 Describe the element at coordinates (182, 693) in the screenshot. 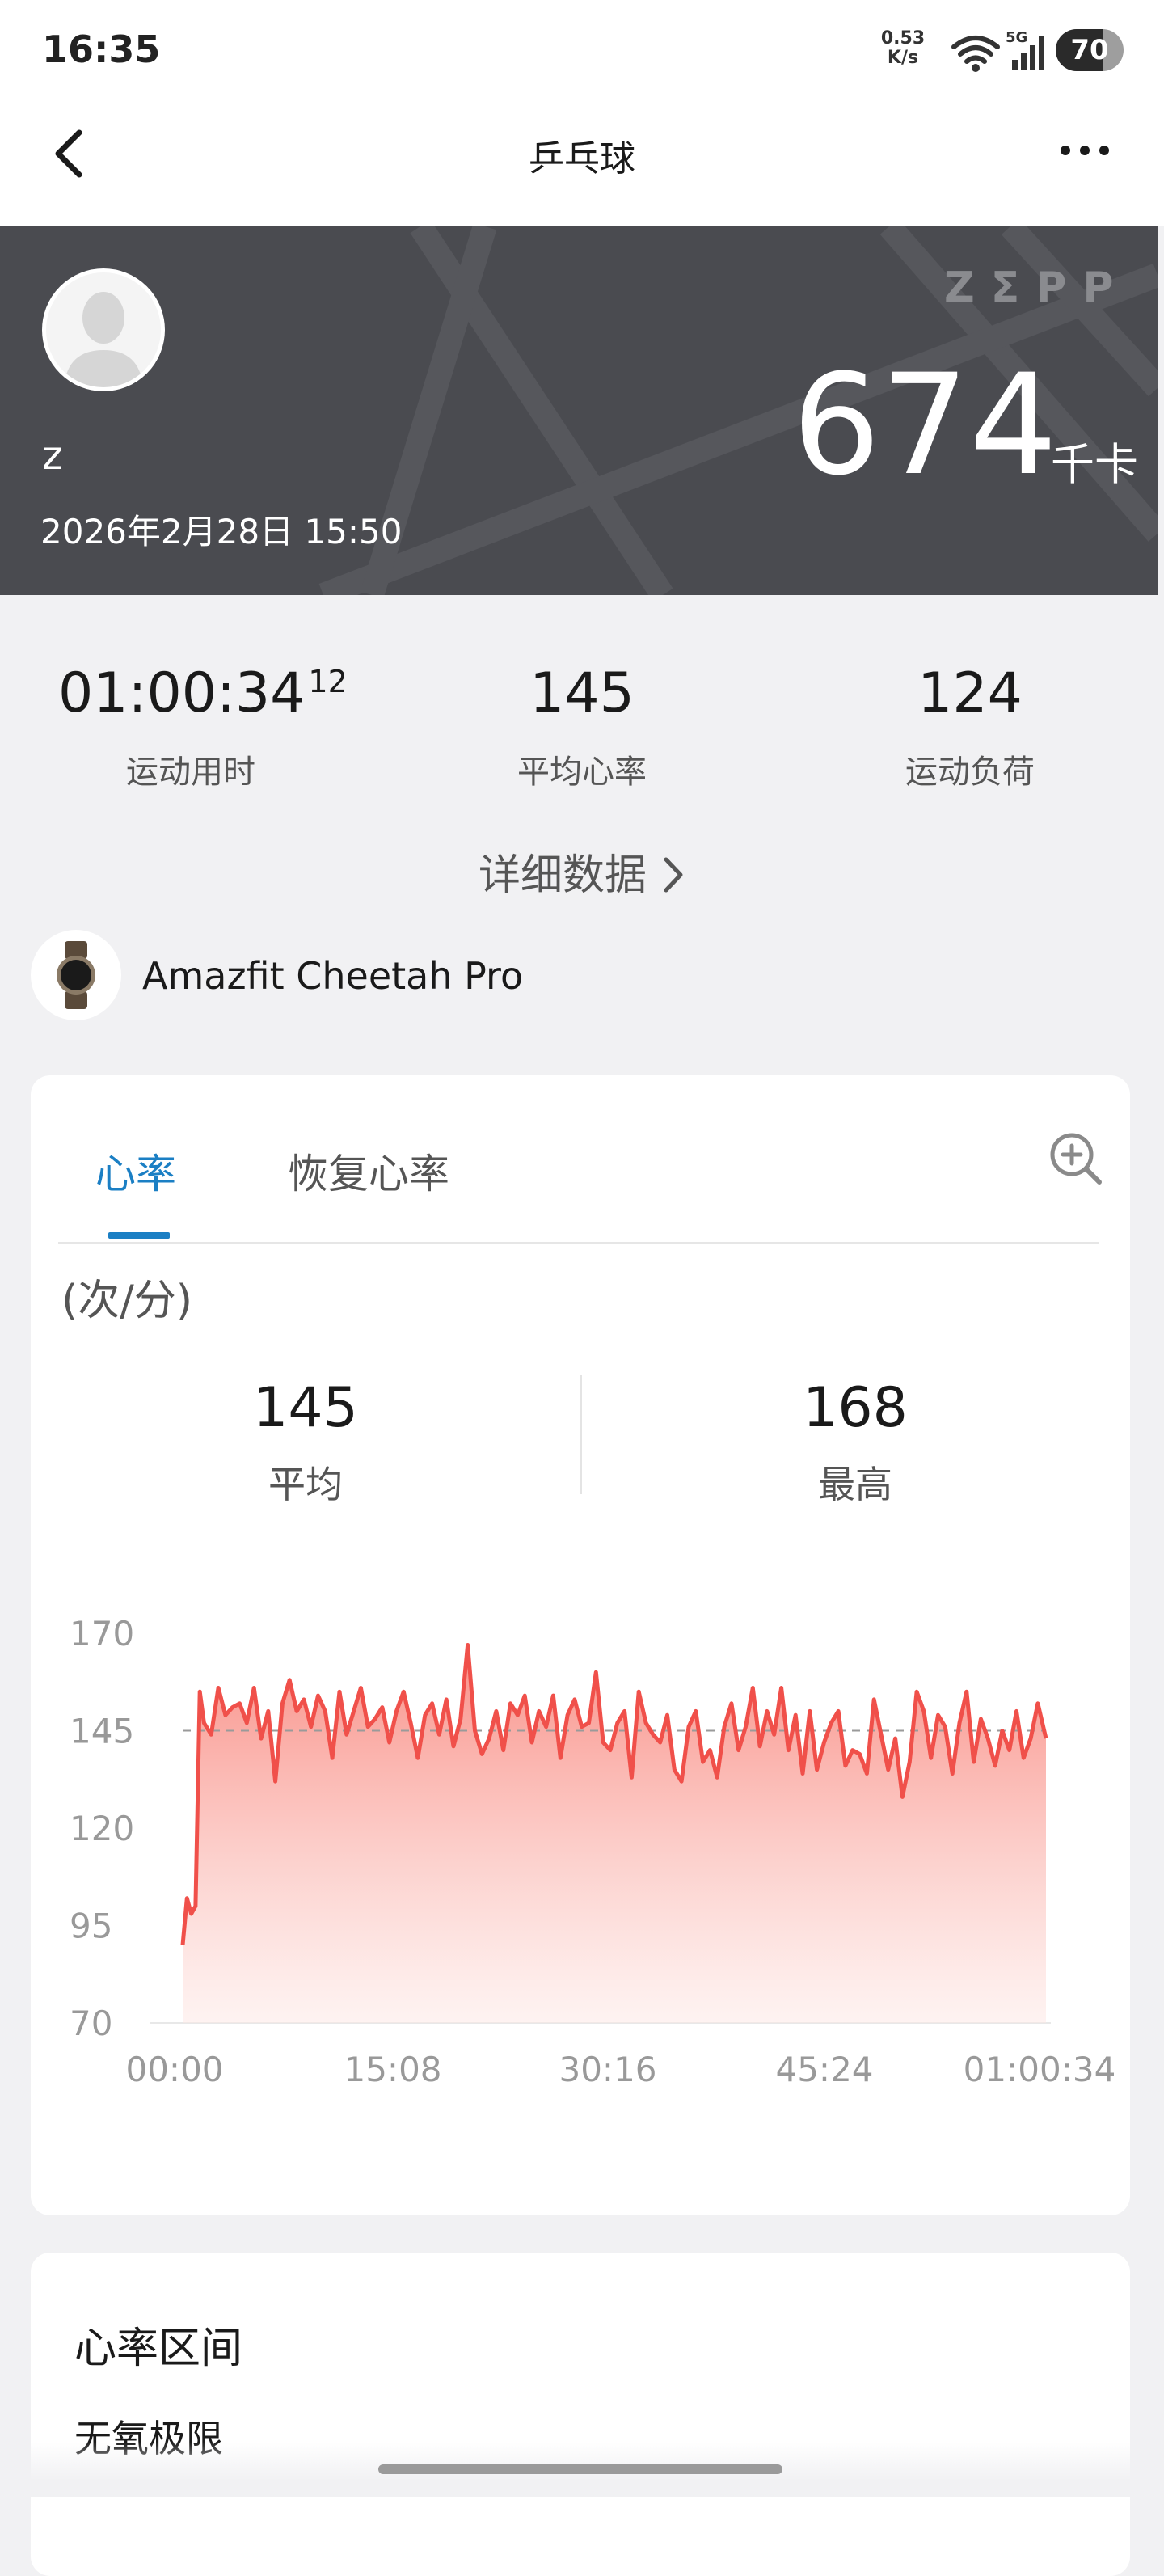

I see `duration-main: 01:00:34` at that location.